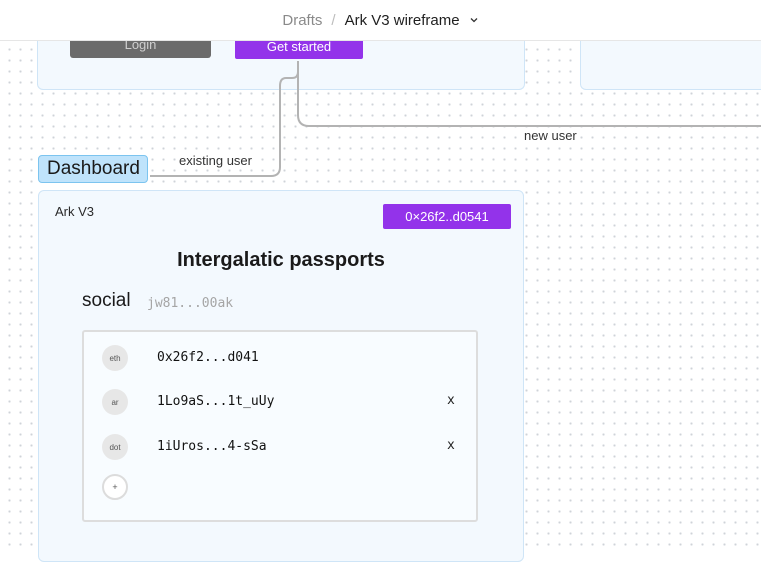 Image resolution: width=761 pixels, height=562 pixels. Describe the element at coordinates (550, 135) in the screenshot. I see `new-user-connector-label: new user` at that location.